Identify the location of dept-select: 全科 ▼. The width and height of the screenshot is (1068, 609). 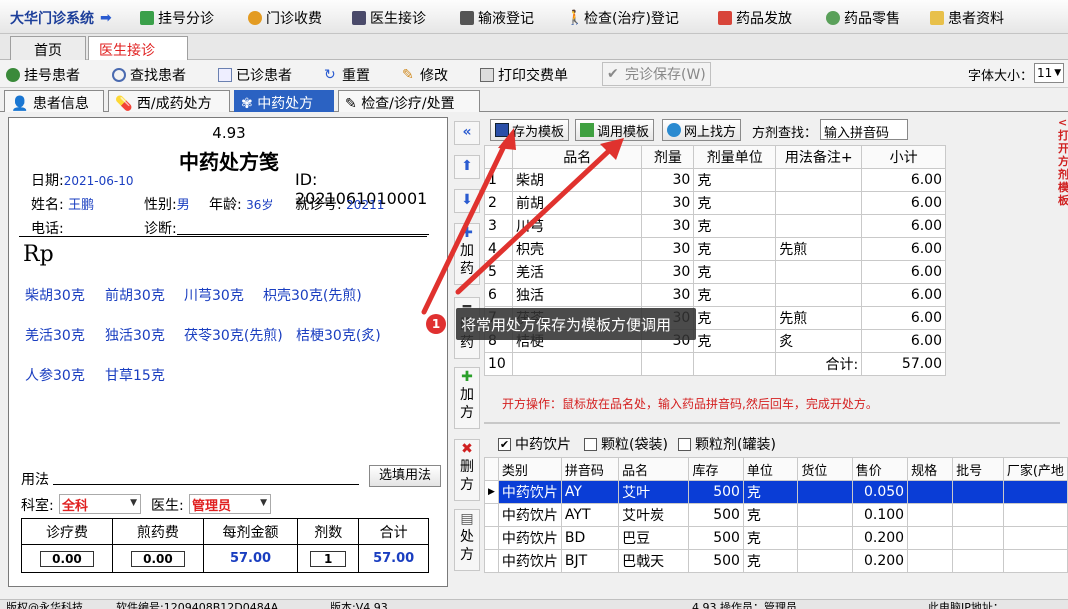
(100, 504).